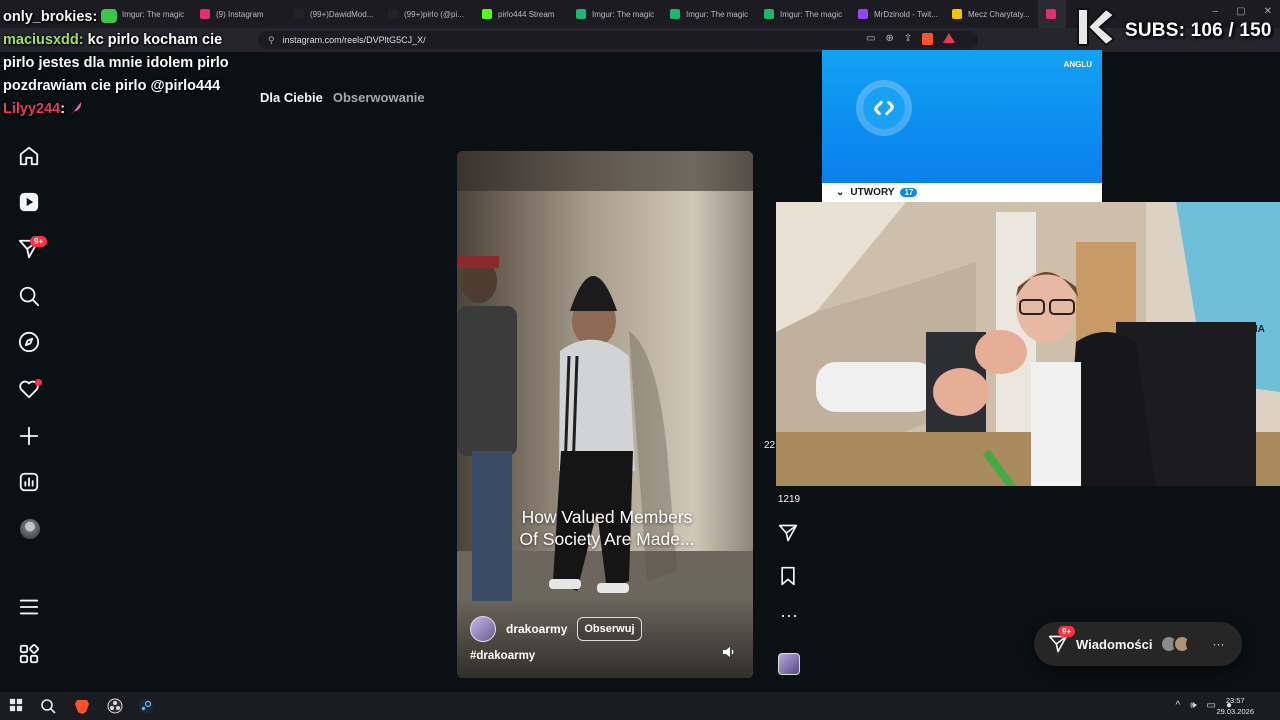 Image resolution: width=1280 pixels, height=720 pixels. What do you see at coordinates (962, 126) in the screenshot?
I see `shazam-panel: ANGLU ⌄ UTWORY 17` at bounding box center [962, 126].